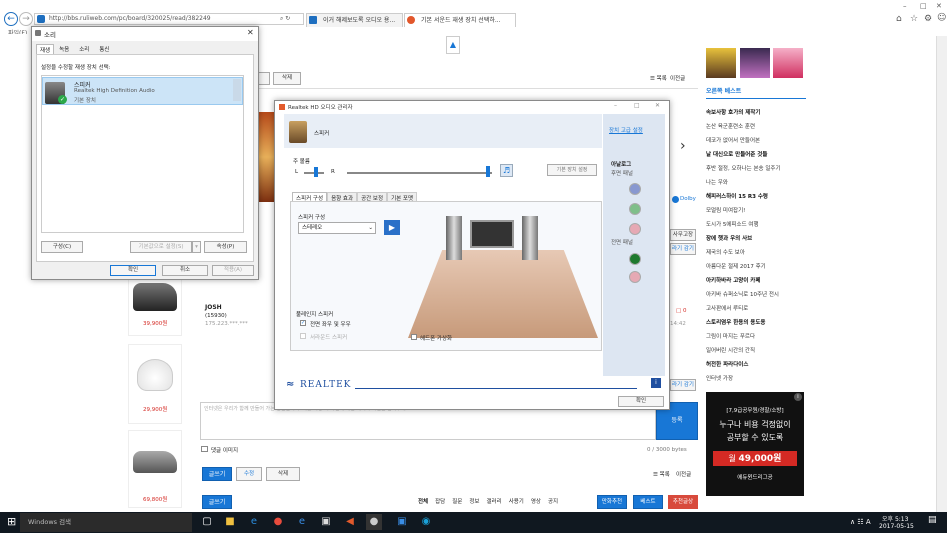 The height and width of the screenshot is (533, 947). Describe the element at coordinates (756, 351) in the screenshot. I see `sidebar-item: 일어버린 시간의 간직` at that location.